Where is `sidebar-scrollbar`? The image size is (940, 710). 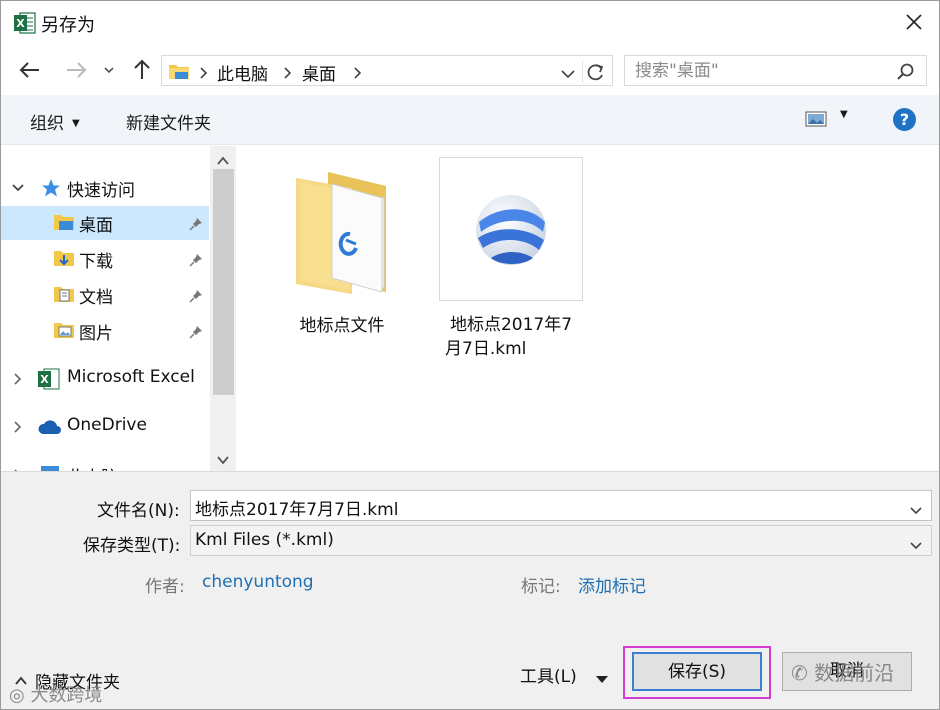 sidebar-scrollbar is located at coordinates (223, 308).